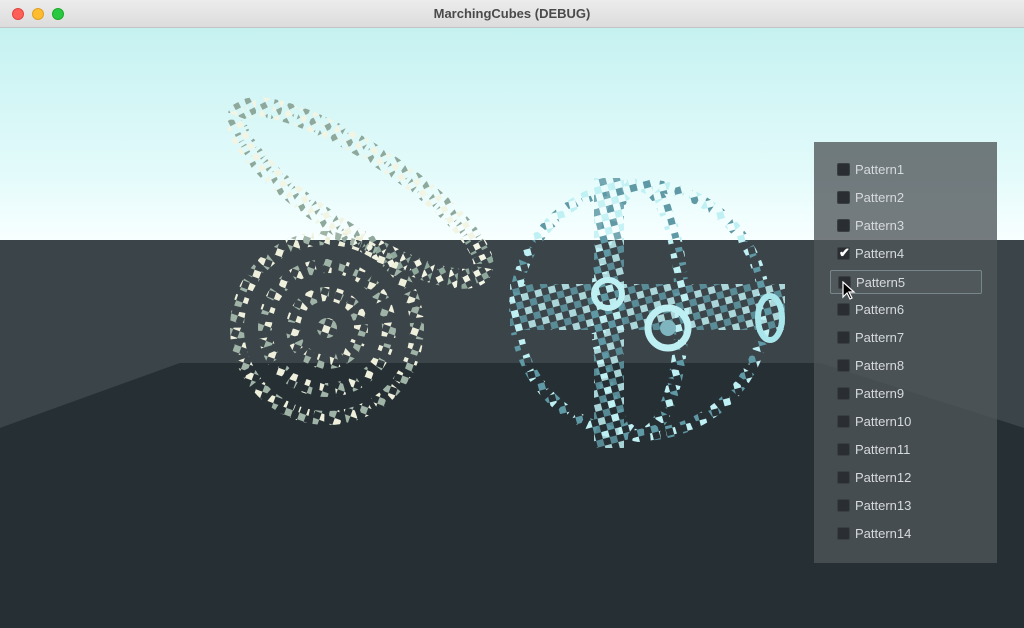  I want to click on pattern-label: Pattern3, so click(880, 225).